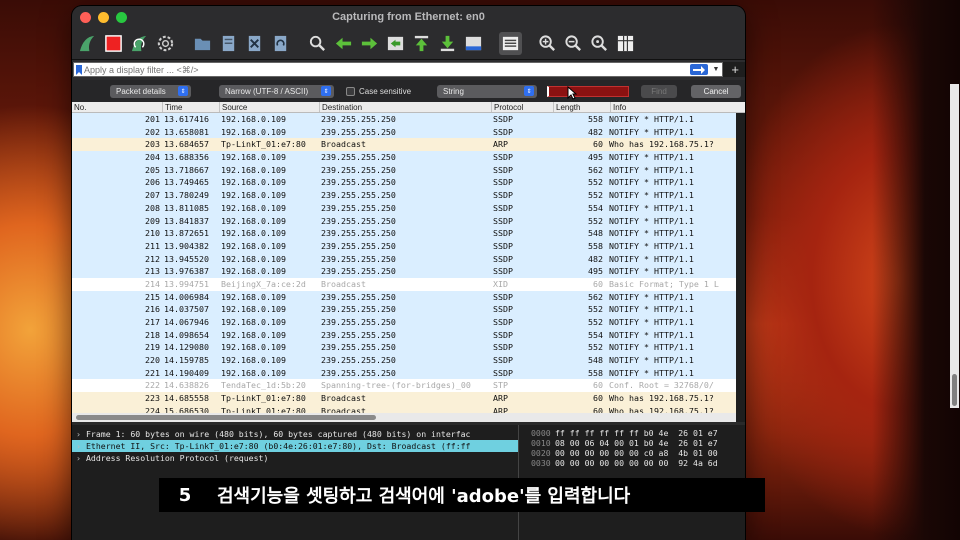 The image size is (960, 540). I want to click on hex-bytes: 08 00 06 04 00 01 b0 4e 26 01 e7, so click(636, 443).